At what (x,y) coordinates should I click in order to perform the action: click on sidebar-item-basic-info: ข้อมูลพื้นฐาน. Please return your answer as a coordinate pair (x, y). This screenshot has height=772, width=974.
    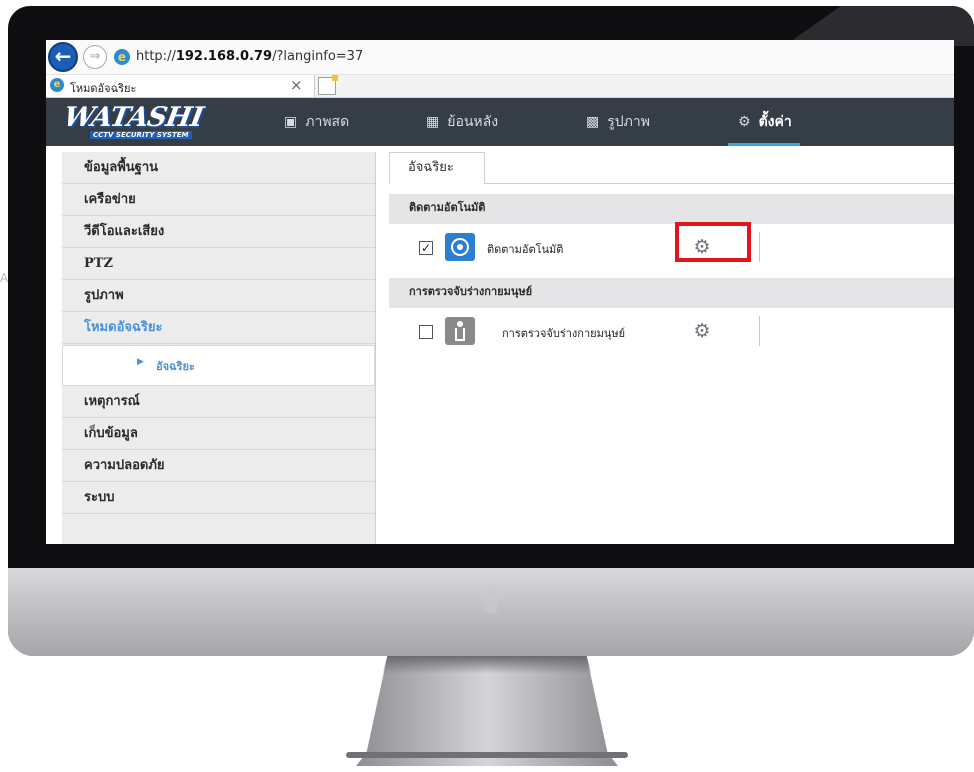
    Looking at the image, I should click on (218, 168).